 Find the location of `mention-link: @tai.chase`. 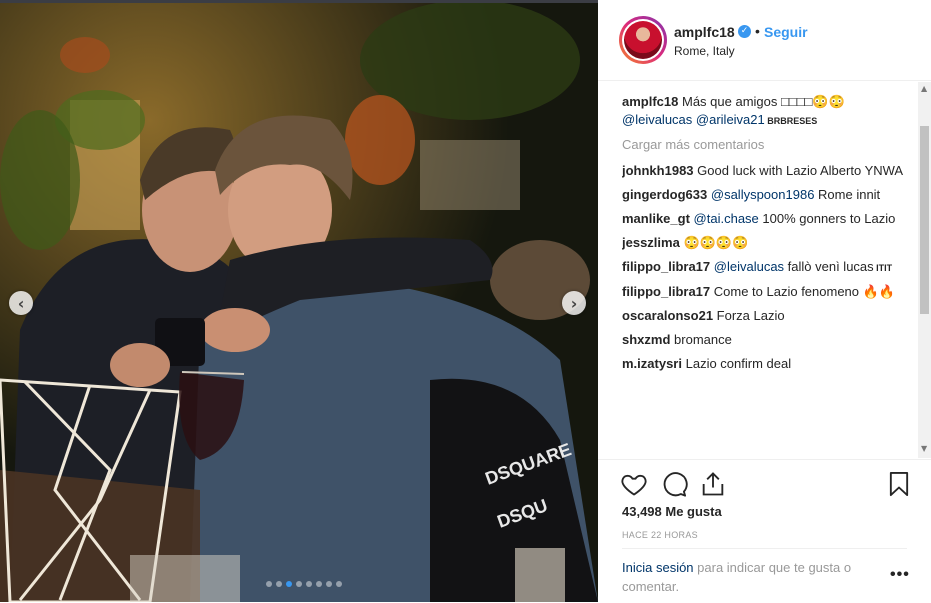

mention-link: @tai.chase is located at coordinates (726, 218).